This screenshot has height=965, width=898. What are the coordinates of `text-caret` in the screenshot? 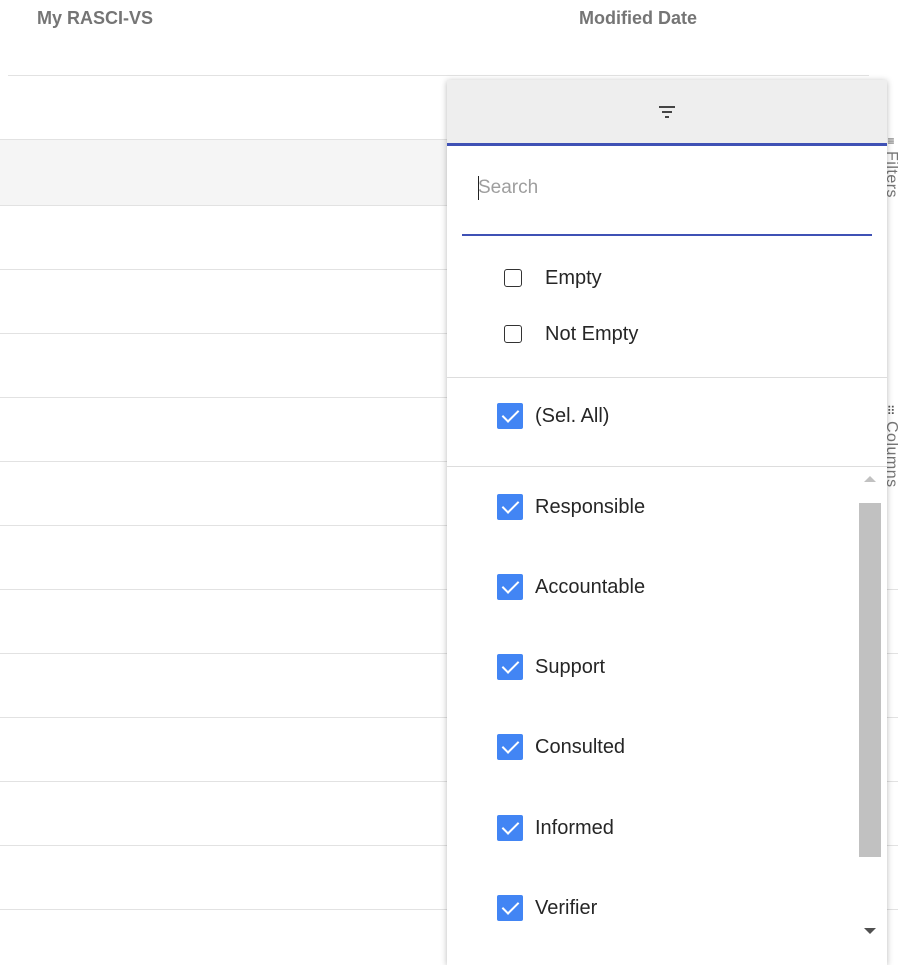 It's located at (478, 188).